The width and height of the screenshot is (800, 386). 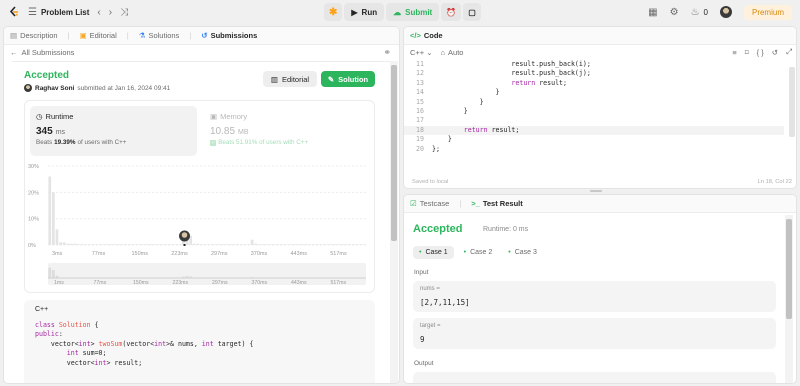 I want to click on case-tab-3-label: Case 3, so click(x=525, y=252).